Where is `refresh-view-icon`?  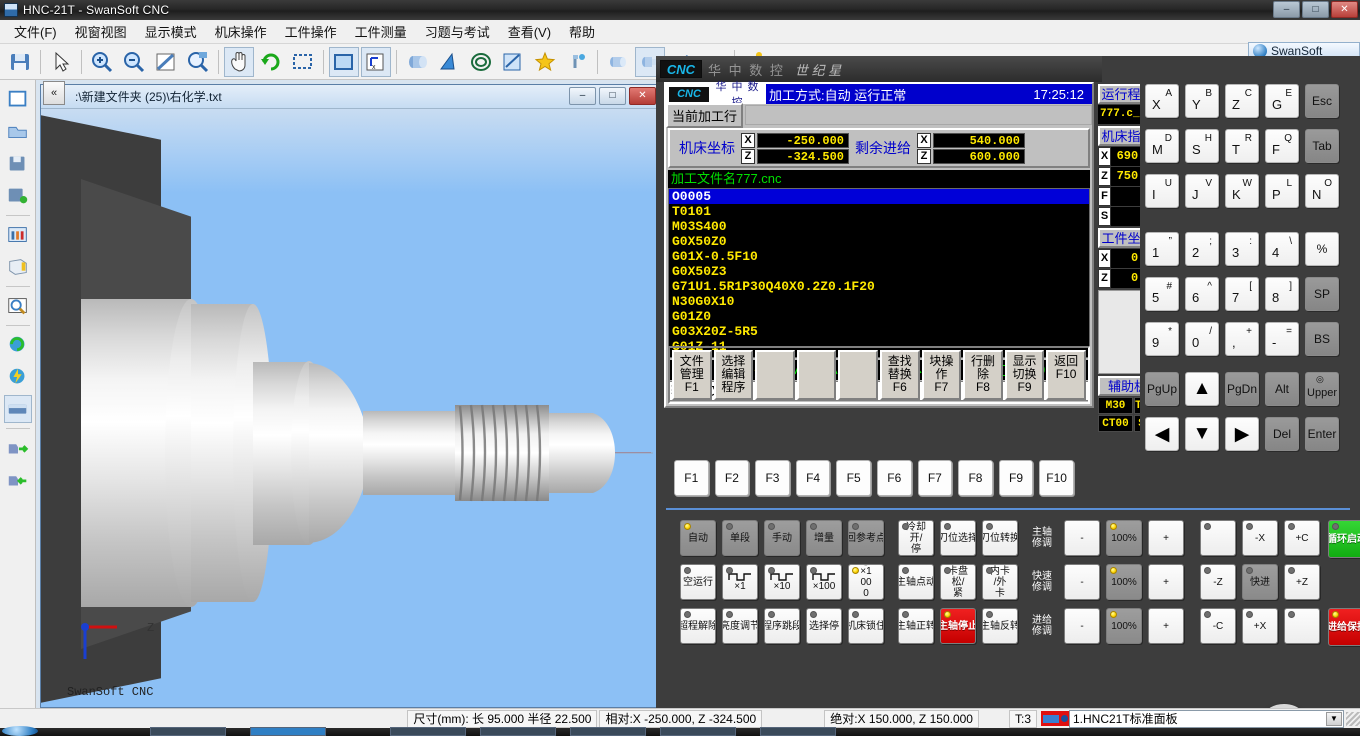 refresh-view-icon is located at coordinates (18, 345).